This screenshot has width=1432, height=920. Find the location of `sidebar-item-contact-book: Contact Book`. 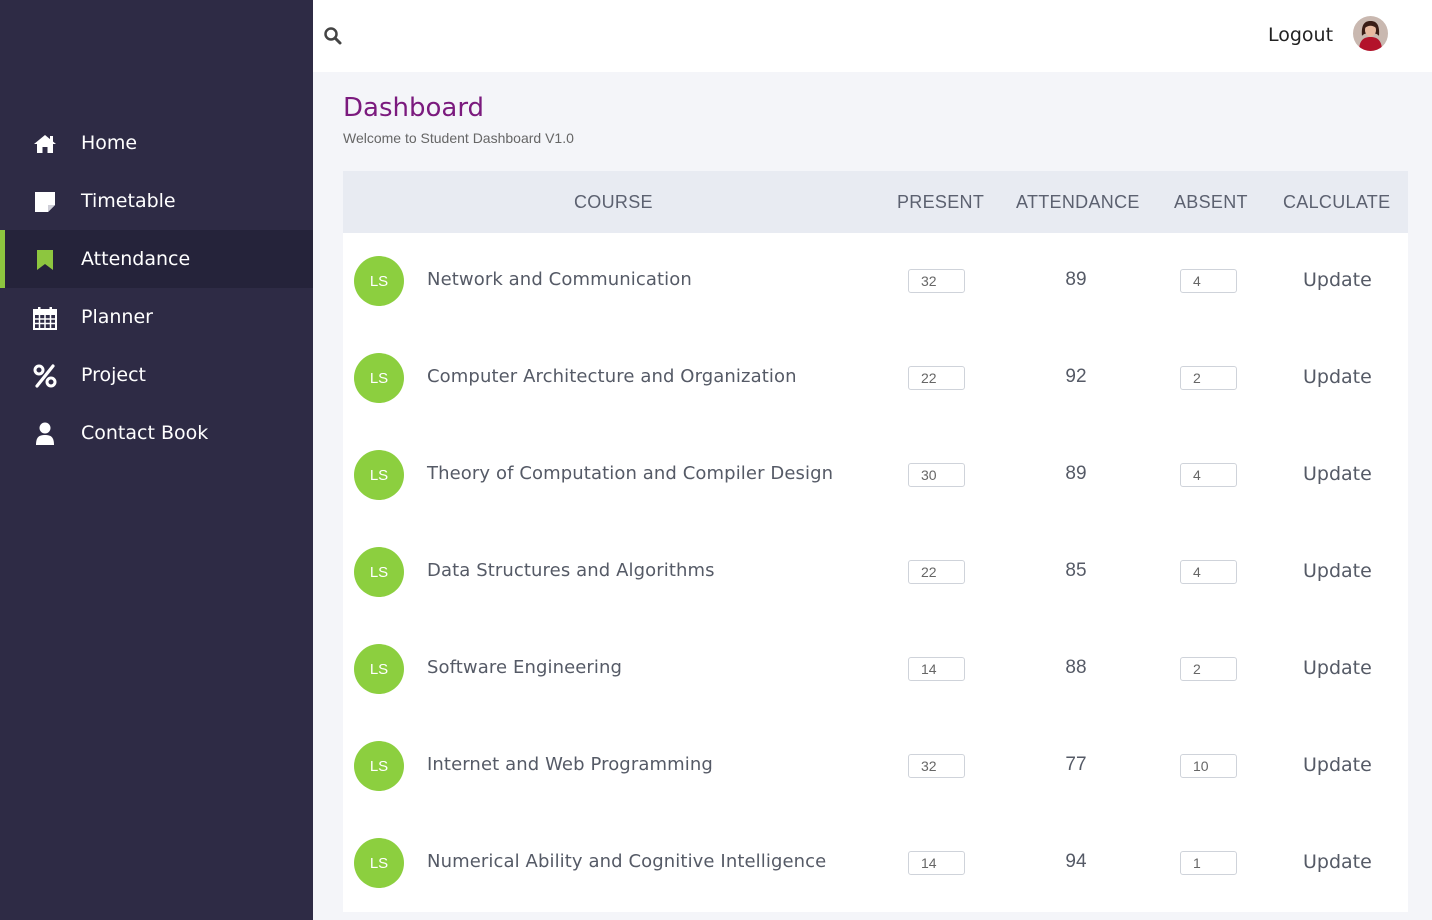

sidebar-item-contact-book: Contact Book is located at coordinates (156, 433).